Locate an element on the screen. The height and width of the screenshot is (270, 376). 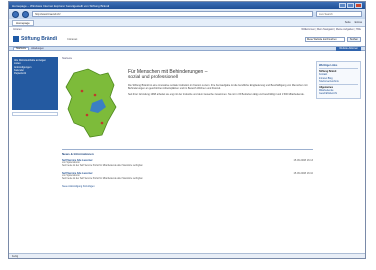
news-date: 15.09.2008 16:10 is located at coordinates (303, 174).